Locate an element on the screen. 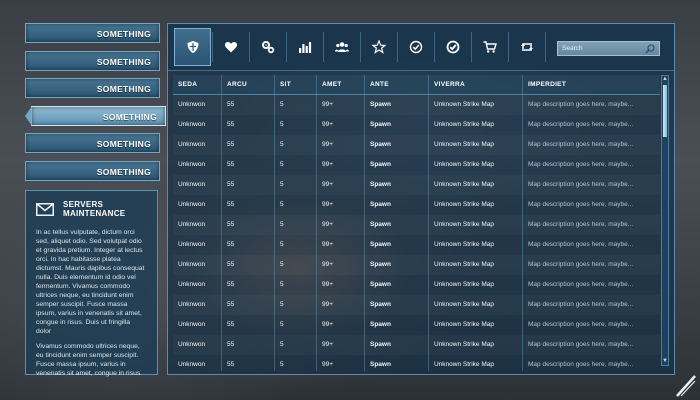 The height and width of the screenshot is (400, 700). toolbar-check-button is located at coordinates (415, 47).